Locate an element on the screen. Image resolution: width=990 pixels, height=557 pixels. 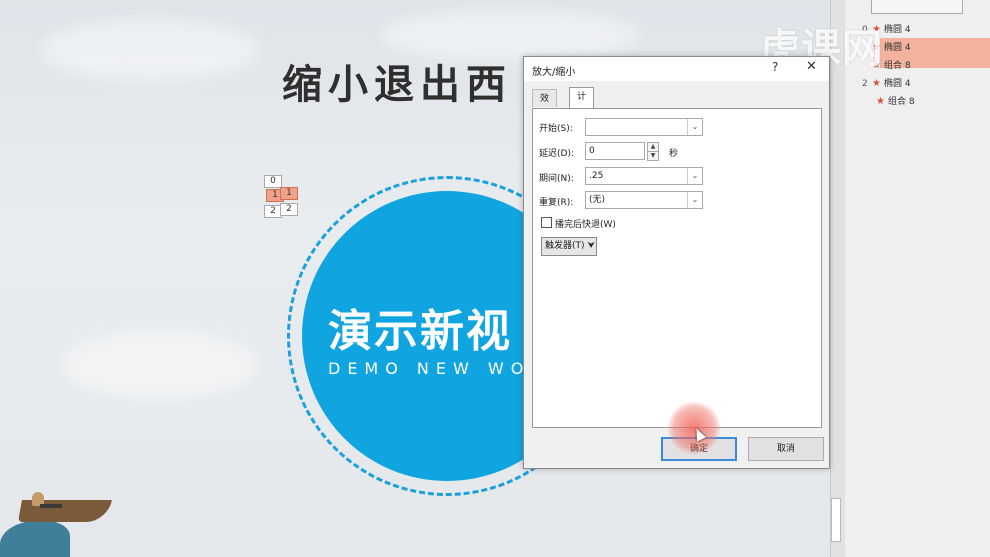
dialog-titlebar: 放大/缩小 ? ✕ is located at coordinates (676, 69).